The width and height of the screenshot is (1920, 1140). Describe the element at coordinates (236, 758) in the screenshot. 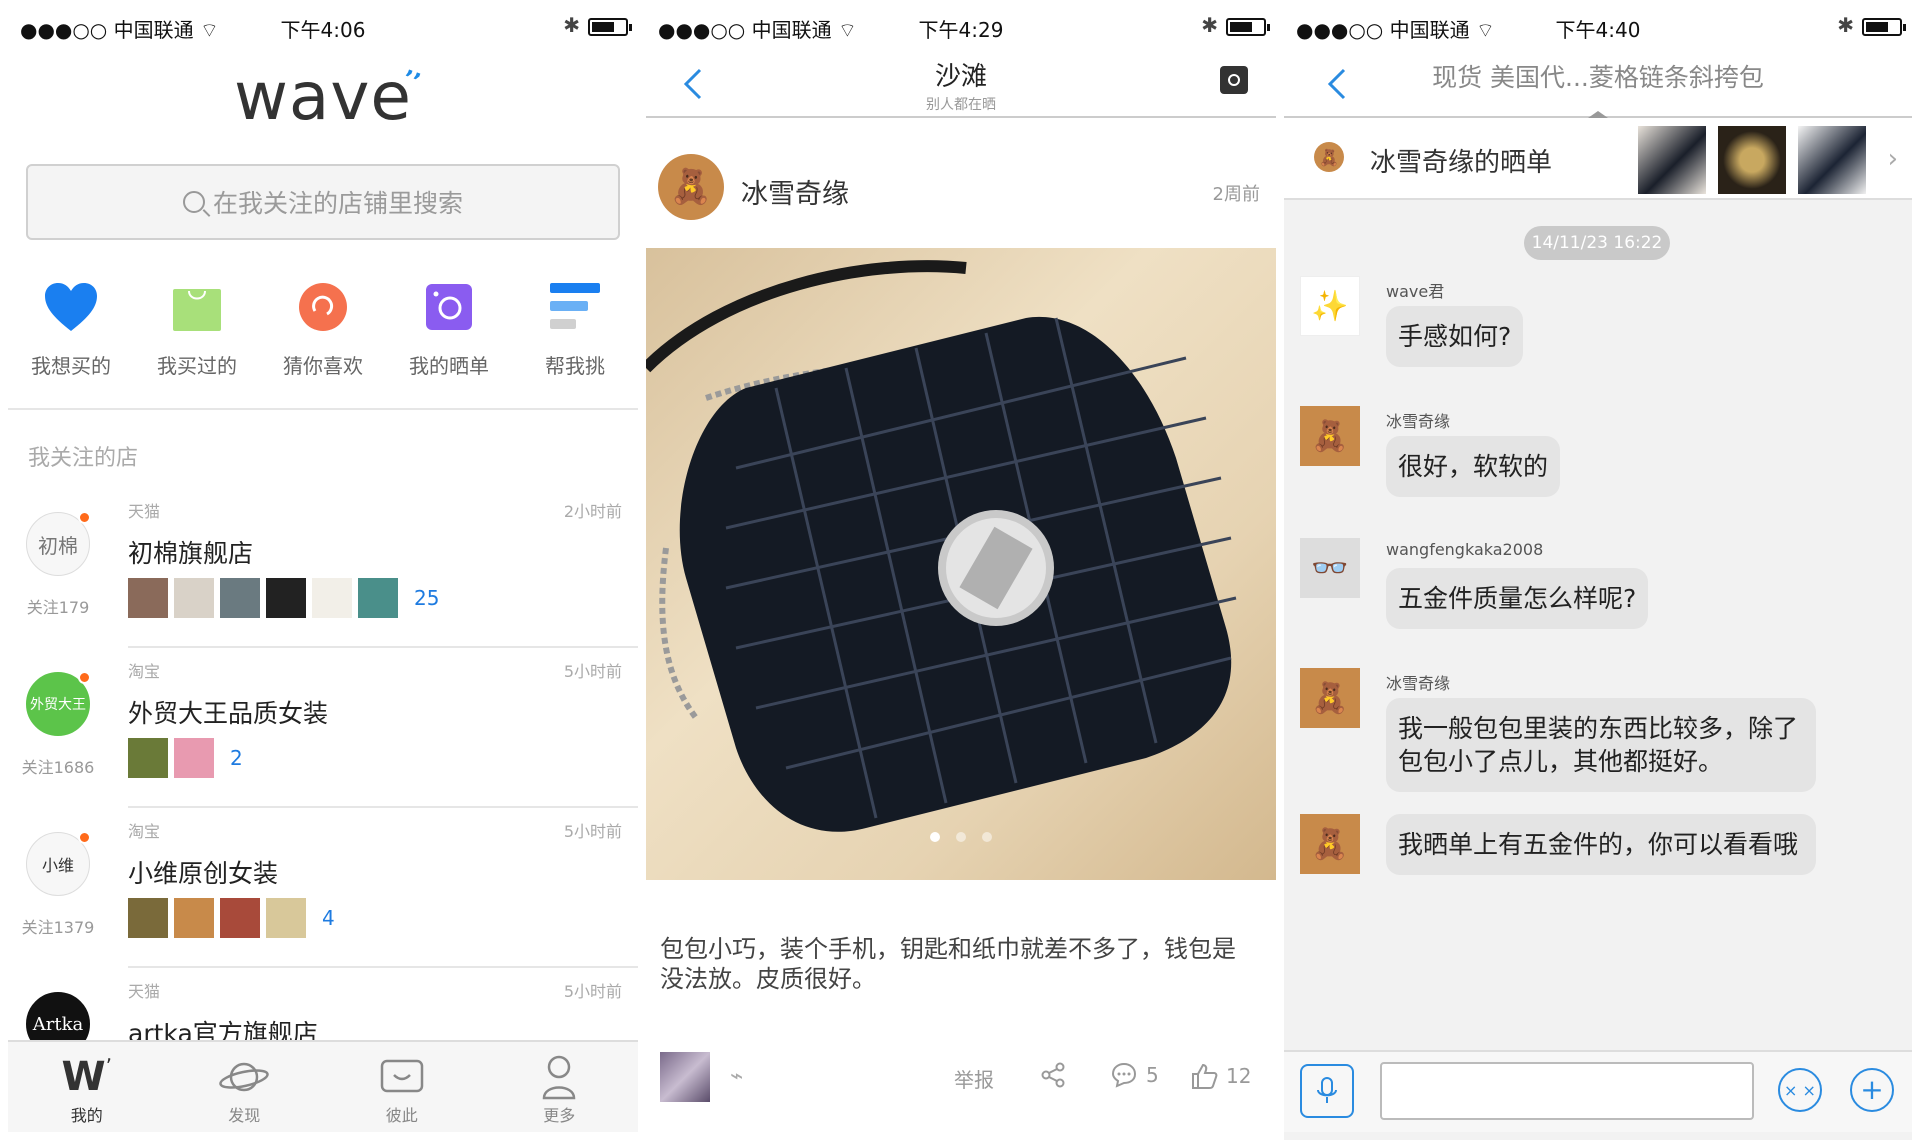

I see `new-item-count: 2` at that location.